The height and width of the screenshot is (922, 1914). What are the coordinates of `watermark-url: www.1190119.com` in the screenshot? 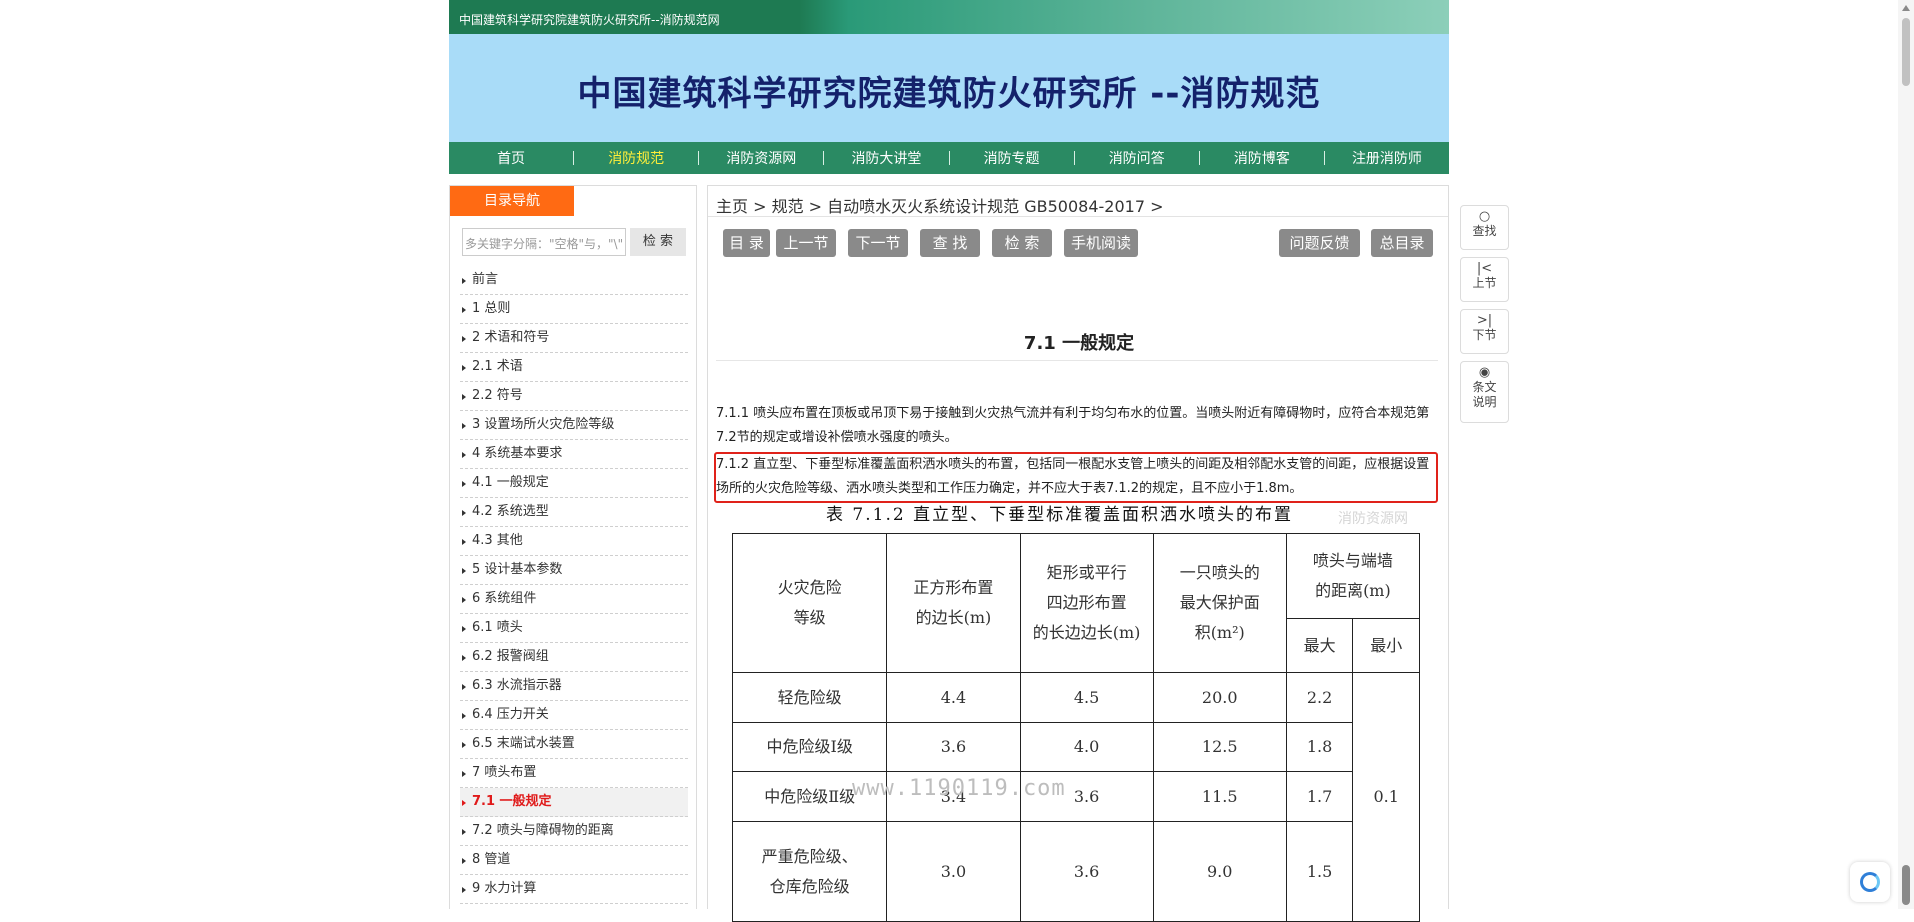 It's located at (959, 788).